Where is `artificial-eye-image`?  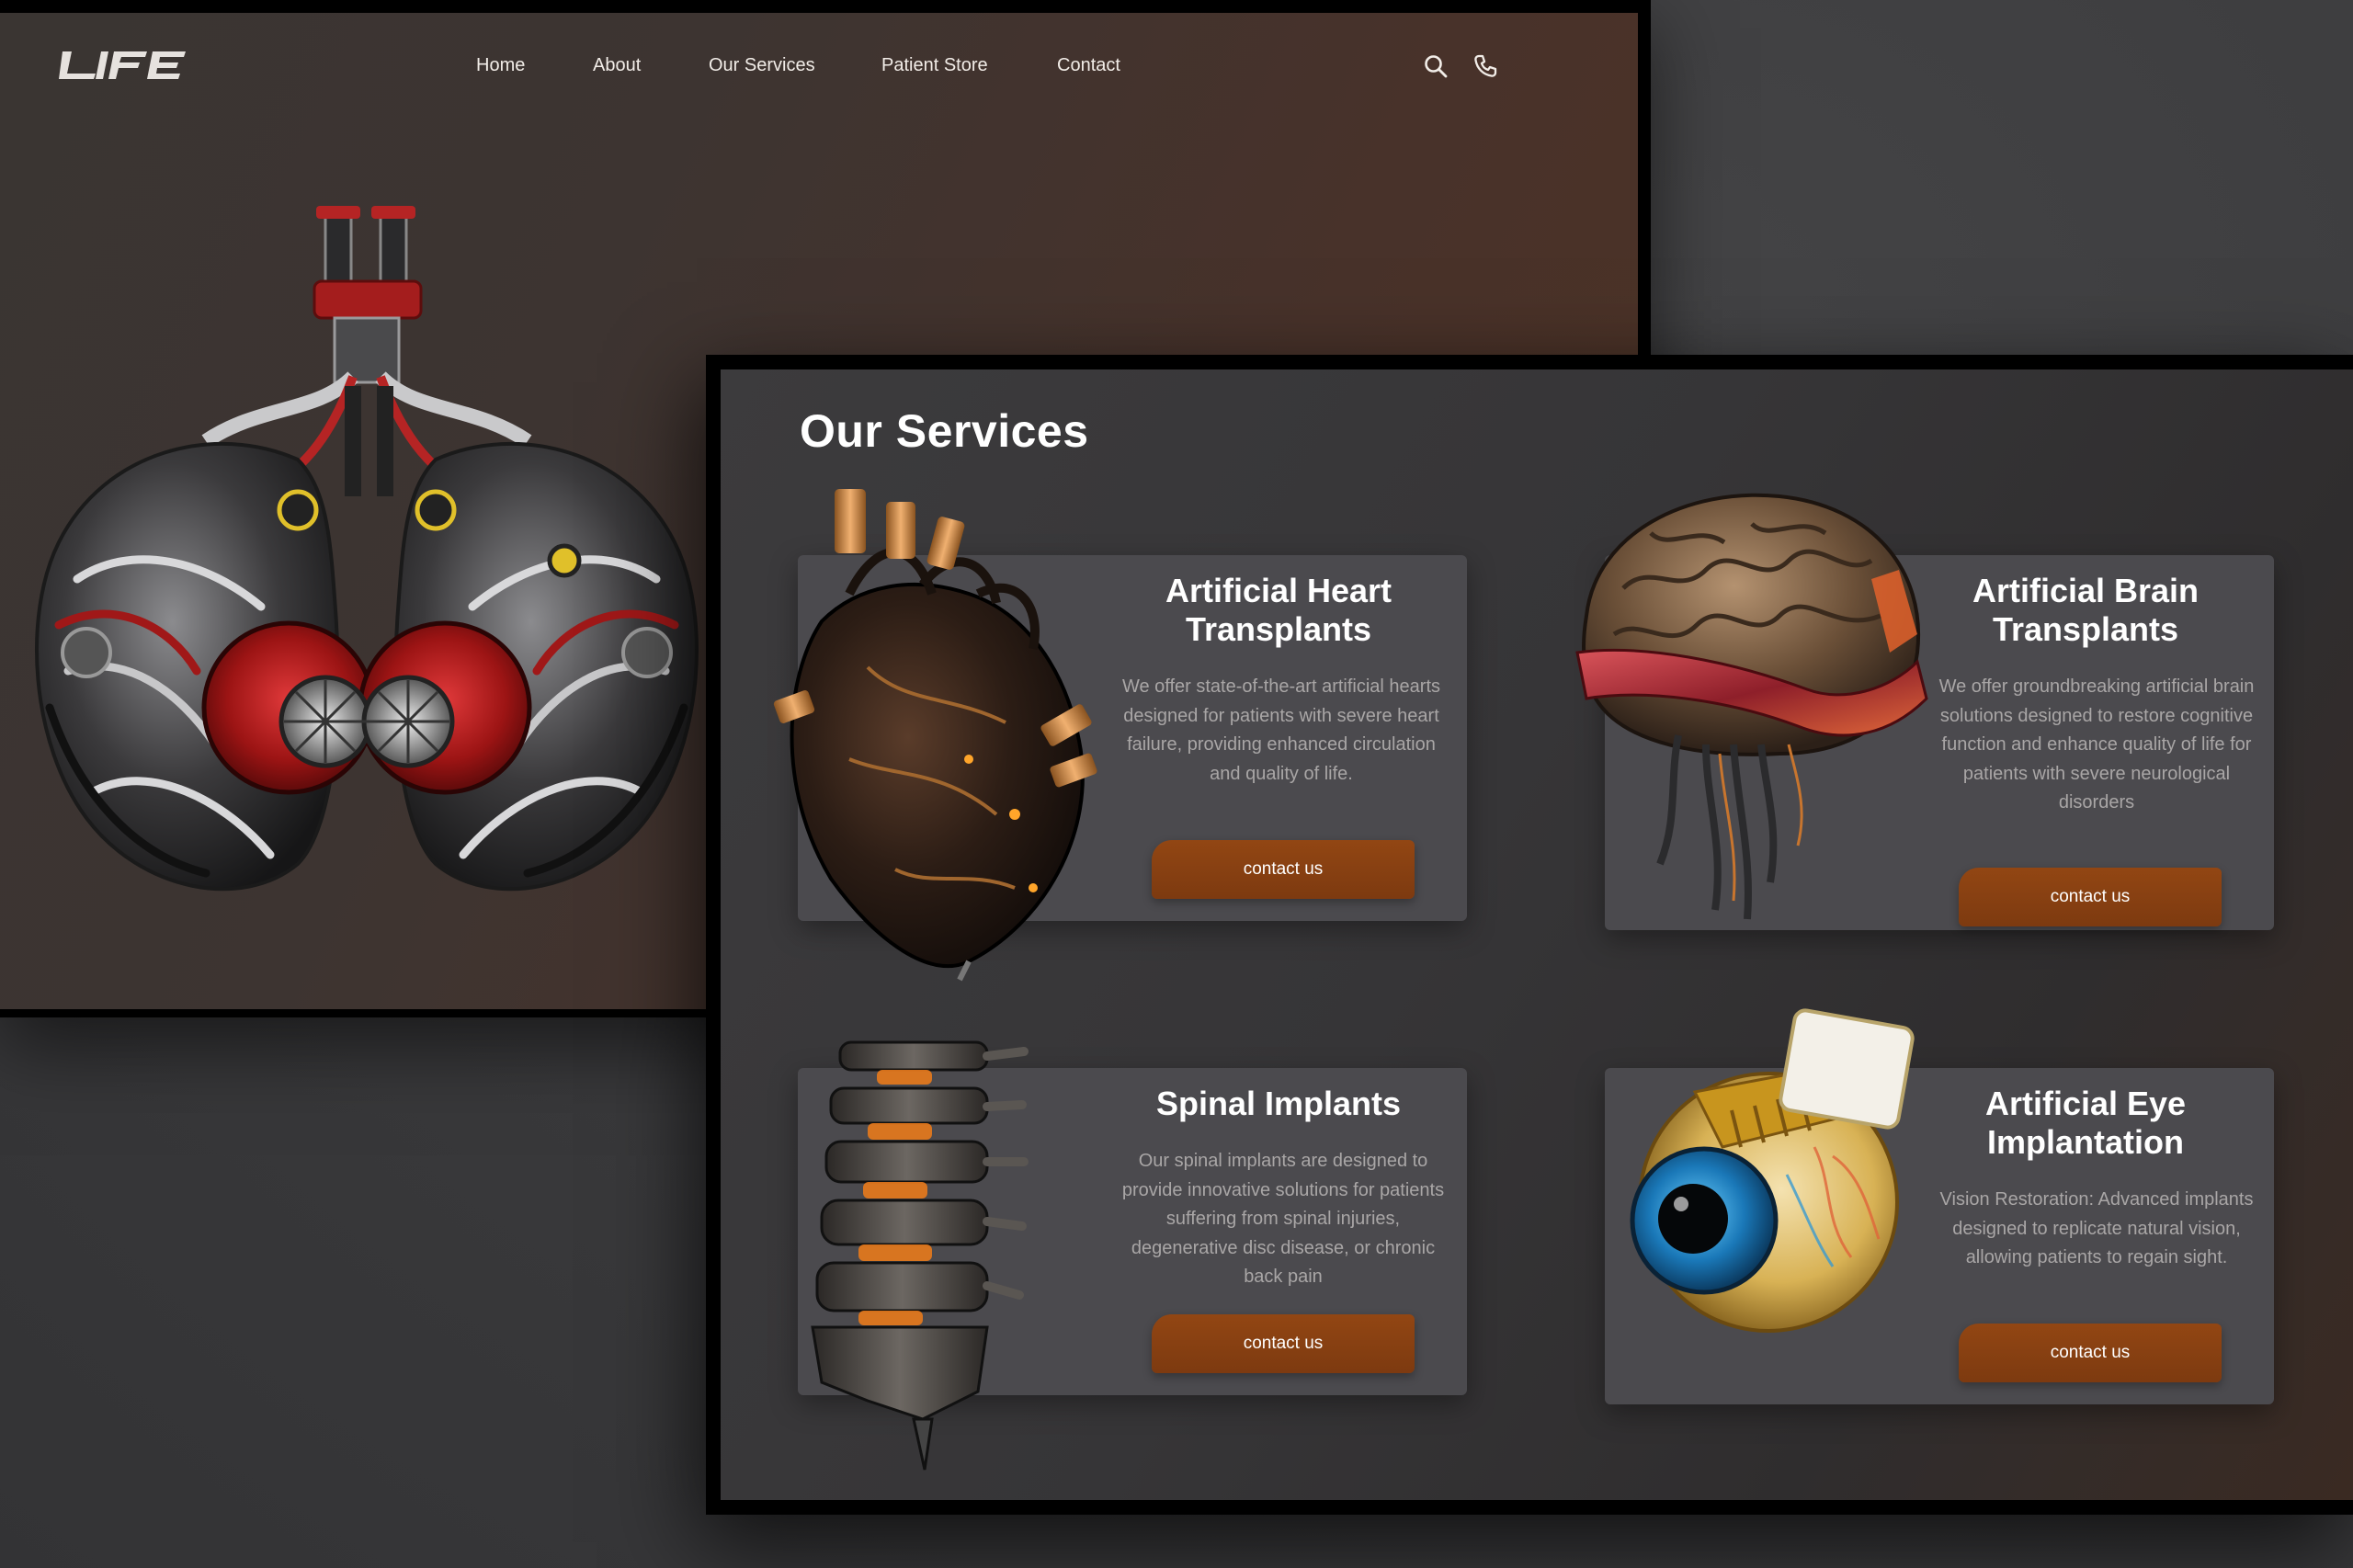 artificial-eye-image is located at coordinates (1768, 1167).